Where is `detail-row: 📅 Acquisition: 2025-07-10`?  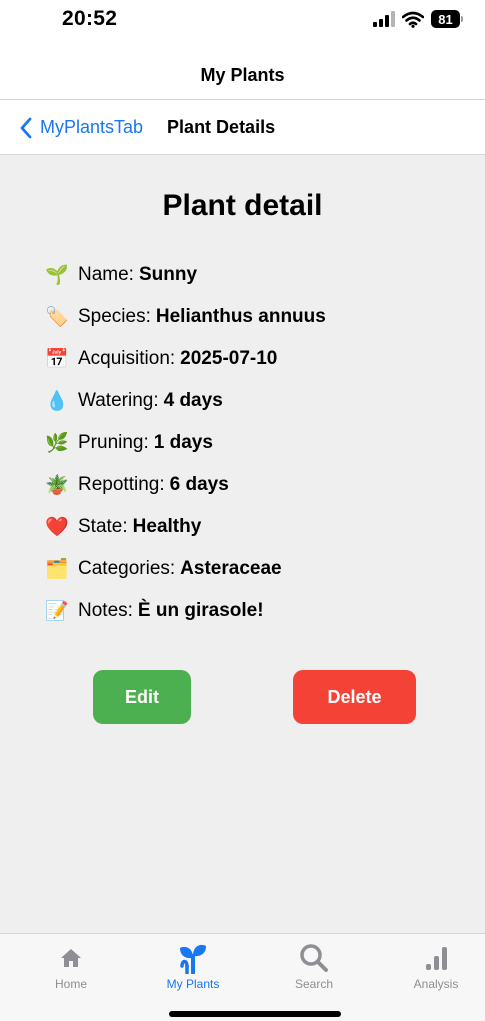
detail-row: 📅 Acquisition: 2025-07-10 is located at coordinates (185, 359).